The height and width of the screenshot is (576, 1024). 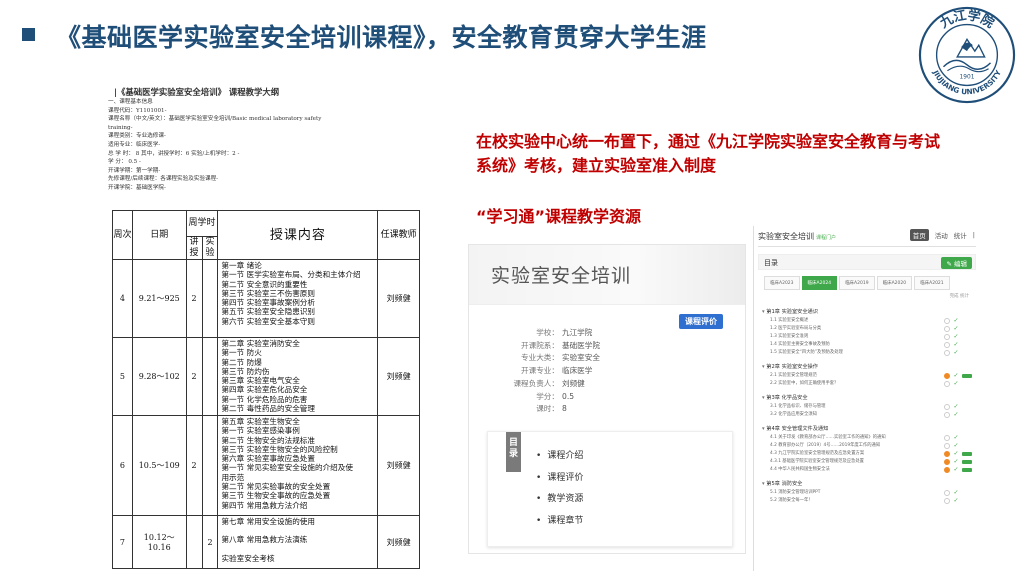 What do you see at coordinates (264, 284) in the screenshot?
I see `content-line: 第二节 安全意识的重要性` at bounding box center [264, 284].